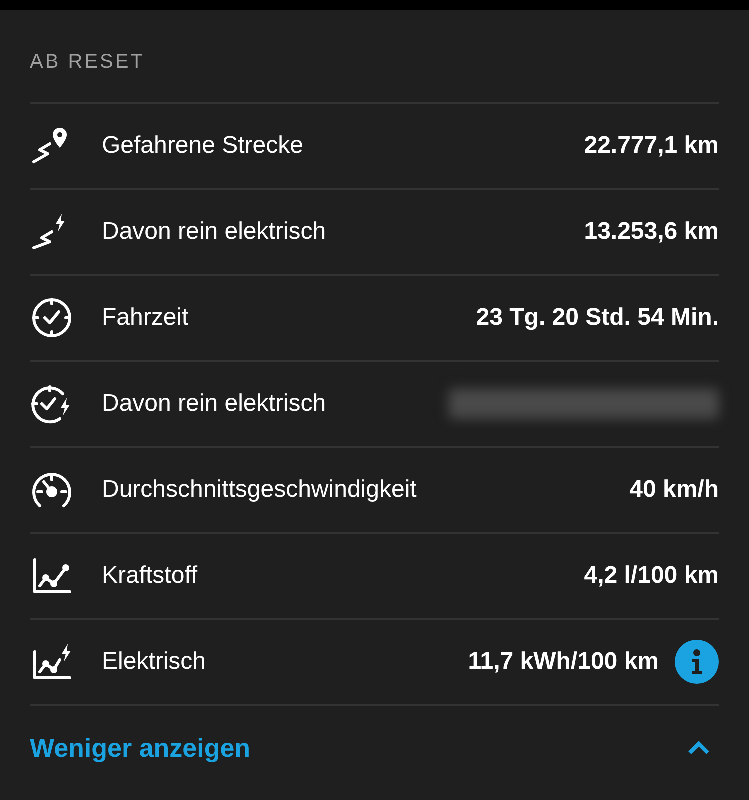 This screenshot has width=749, height=800. What do you see at coordinates (674, 490) in the screenshot?
I see `row-value: 40 km/h` at bounding box center [674, 490].